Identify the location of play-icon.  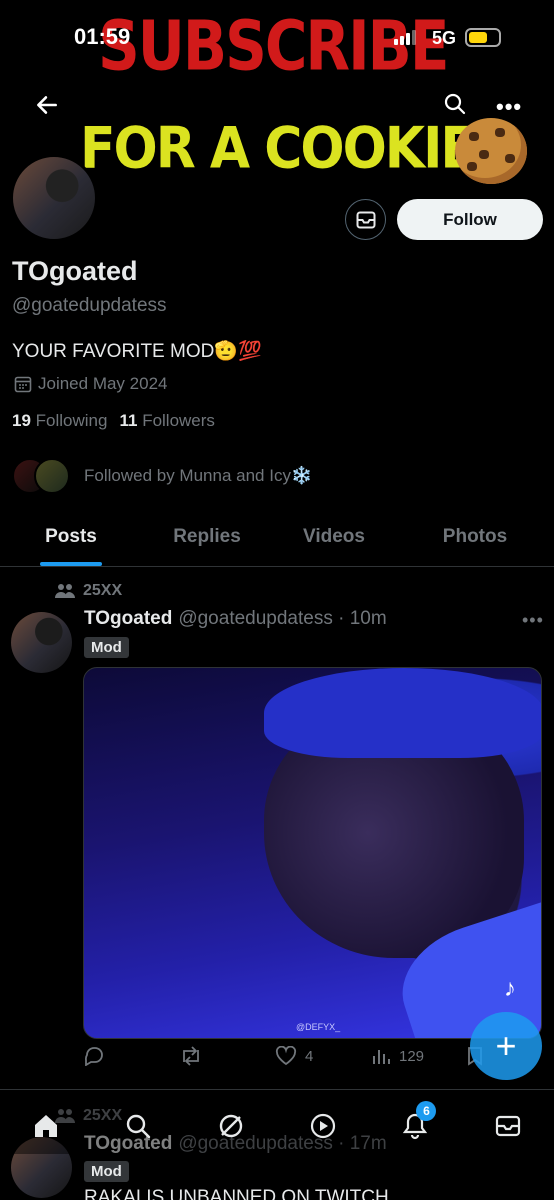
(323, 1126).